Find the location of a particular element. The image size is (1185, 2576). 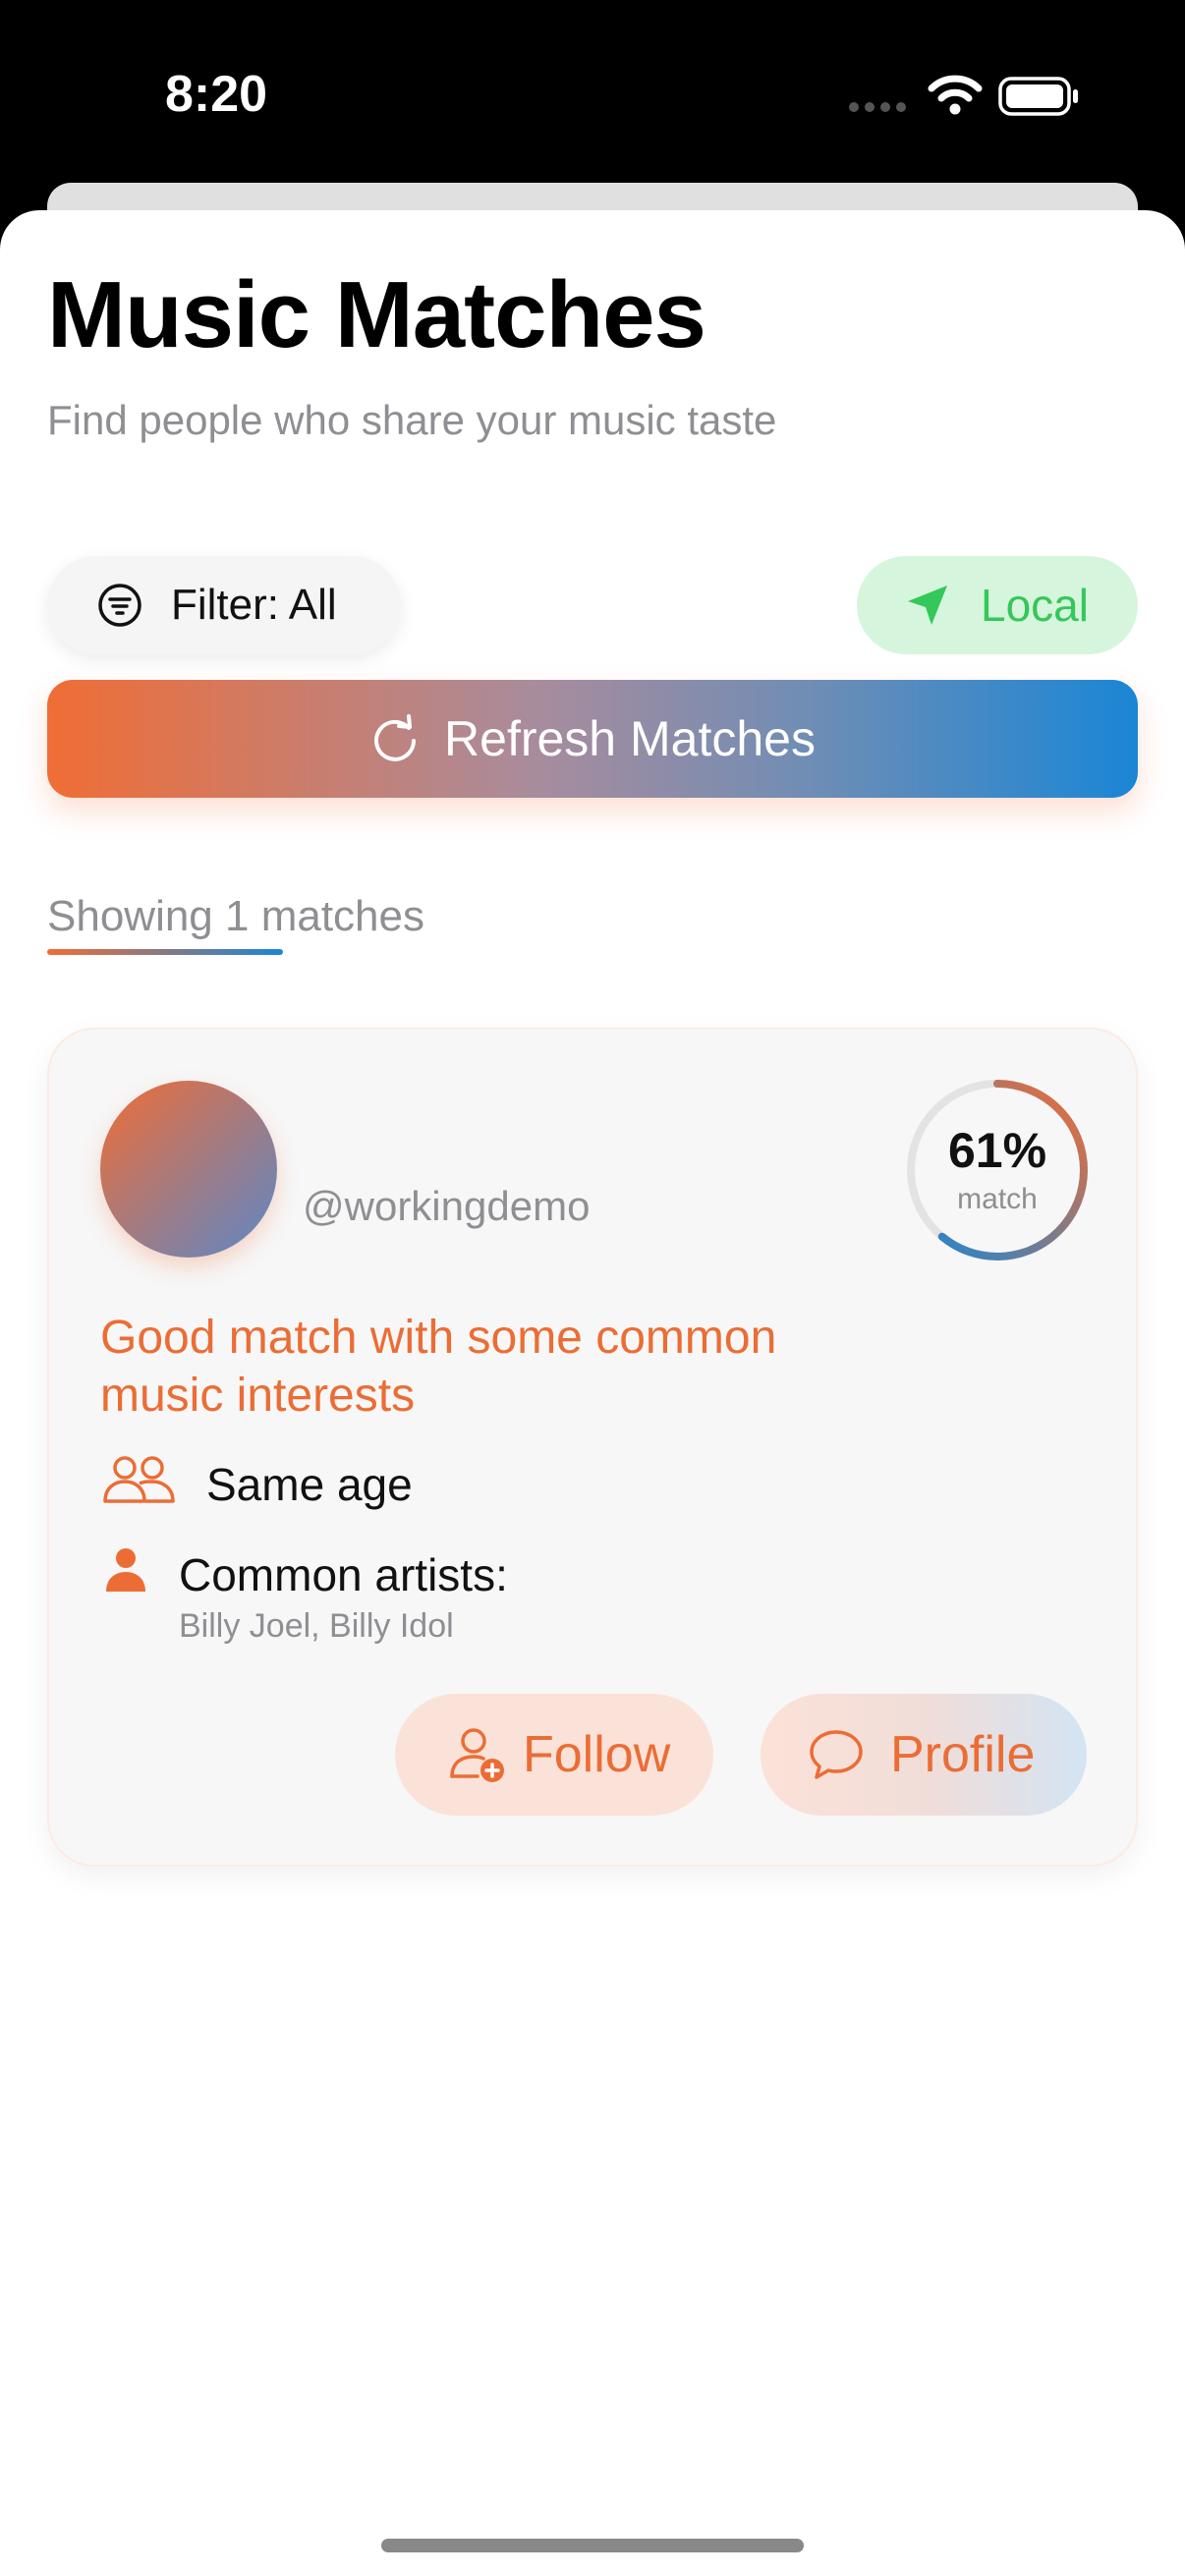

refresh-label: Refresh Matches is located at coordinates (630, 738).